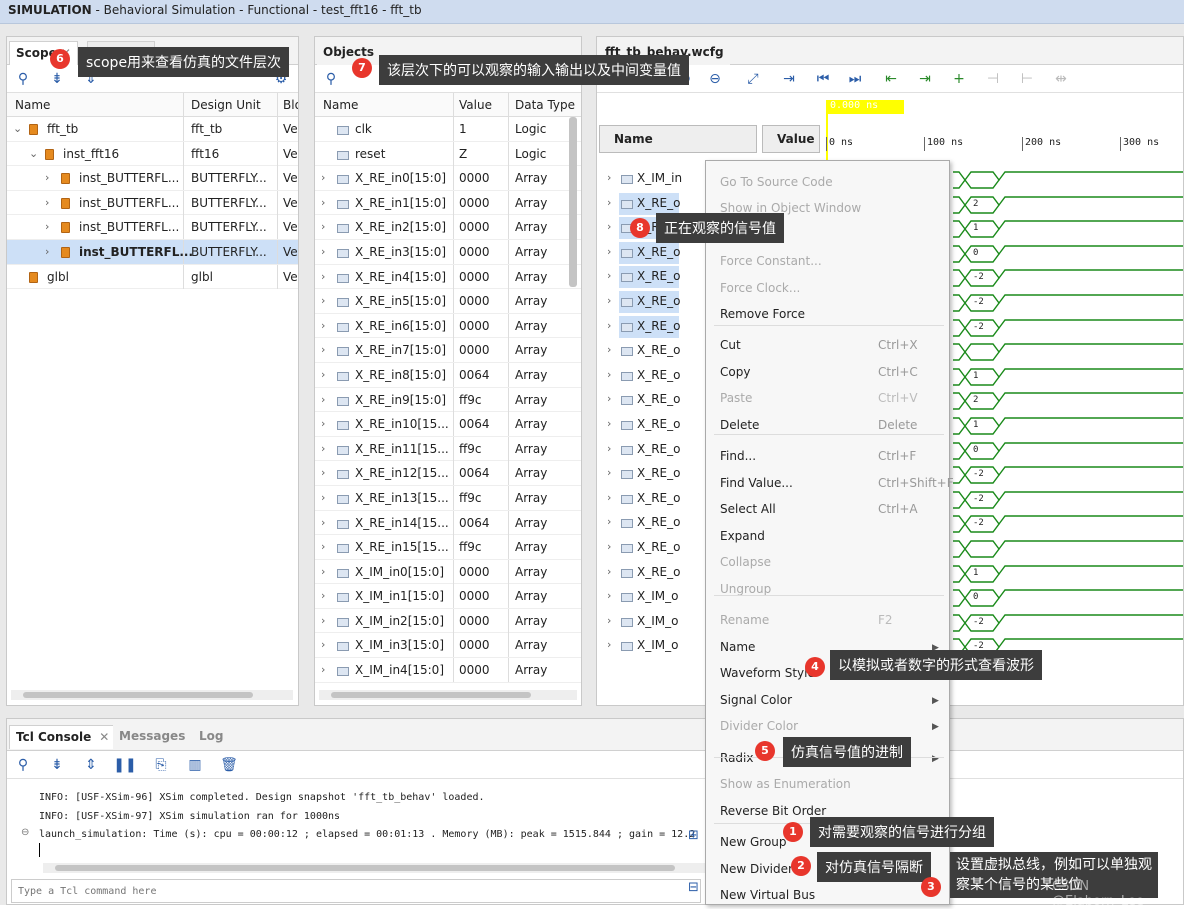  Describe the element at coordinates (475, 105) in the screenshot. I see `col-value: Value` at that location.